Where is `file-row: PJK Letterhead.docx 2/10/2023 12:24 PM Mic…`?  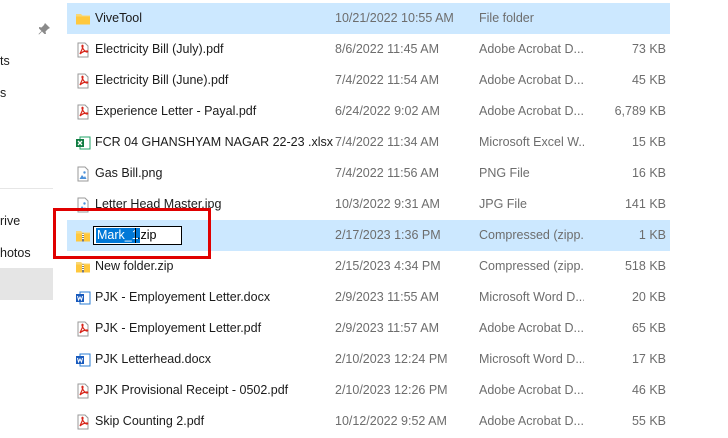
file-row: PJK Letterhead.docx 2/10/2023 12:24 PM Mic… is located at coordinates (368, 359).